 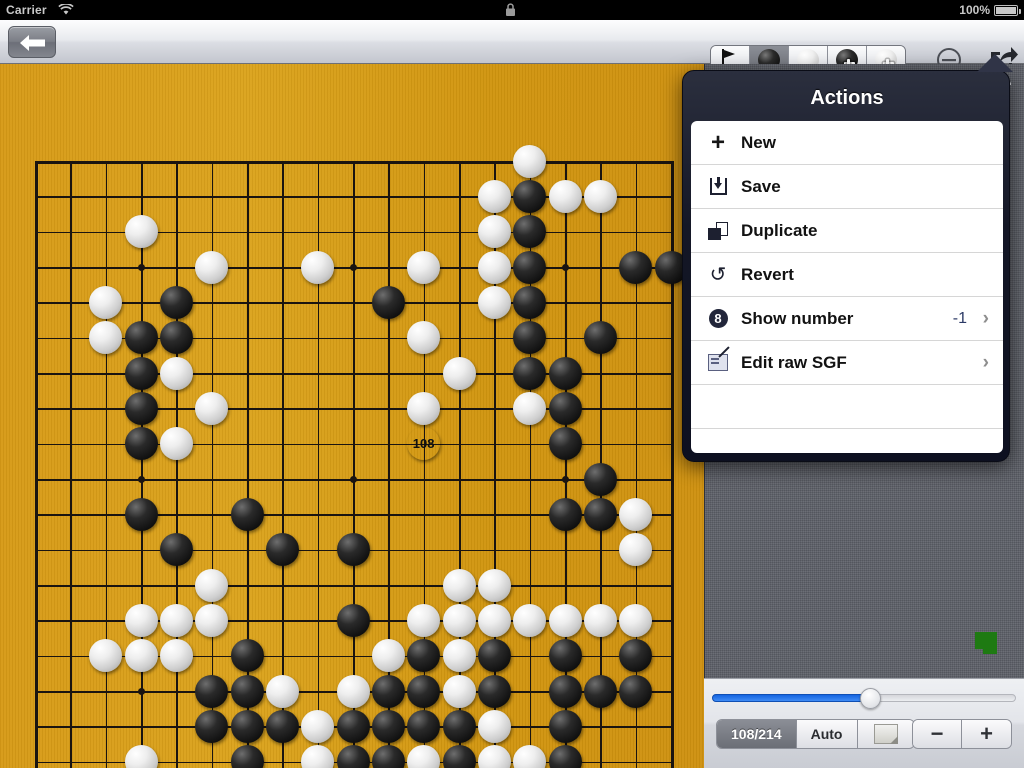 I want to click on note-segment, so click(x=885, y=734).